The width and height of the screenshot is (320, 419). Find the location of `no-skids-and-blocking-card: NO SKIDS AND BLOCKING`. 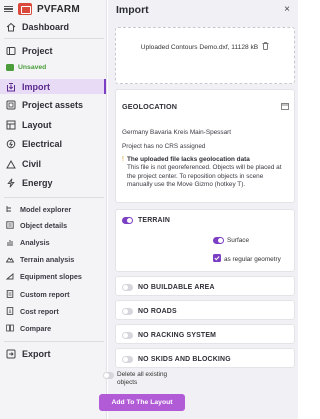

no-skids-and-blocking-card: NO SKIDS AND BLOCKING is located at coordinates (205, 358).